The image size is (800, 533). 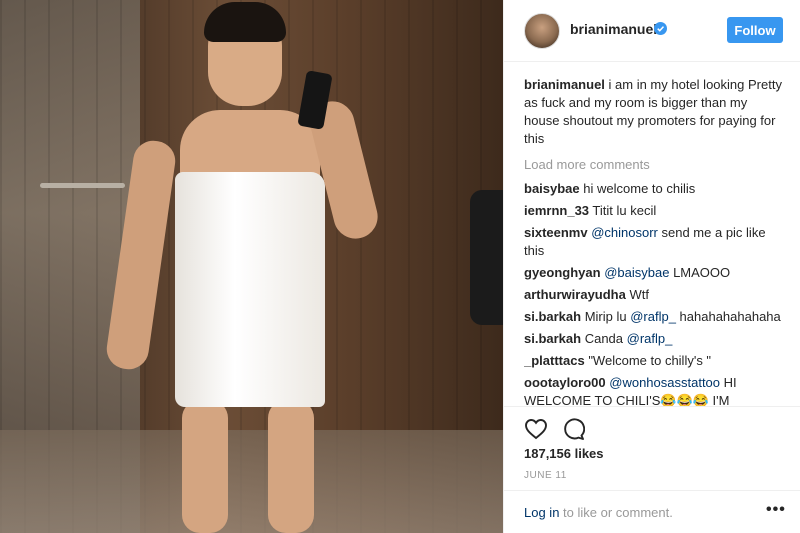 I want to click on action-bar, so click(x=652, y=426).